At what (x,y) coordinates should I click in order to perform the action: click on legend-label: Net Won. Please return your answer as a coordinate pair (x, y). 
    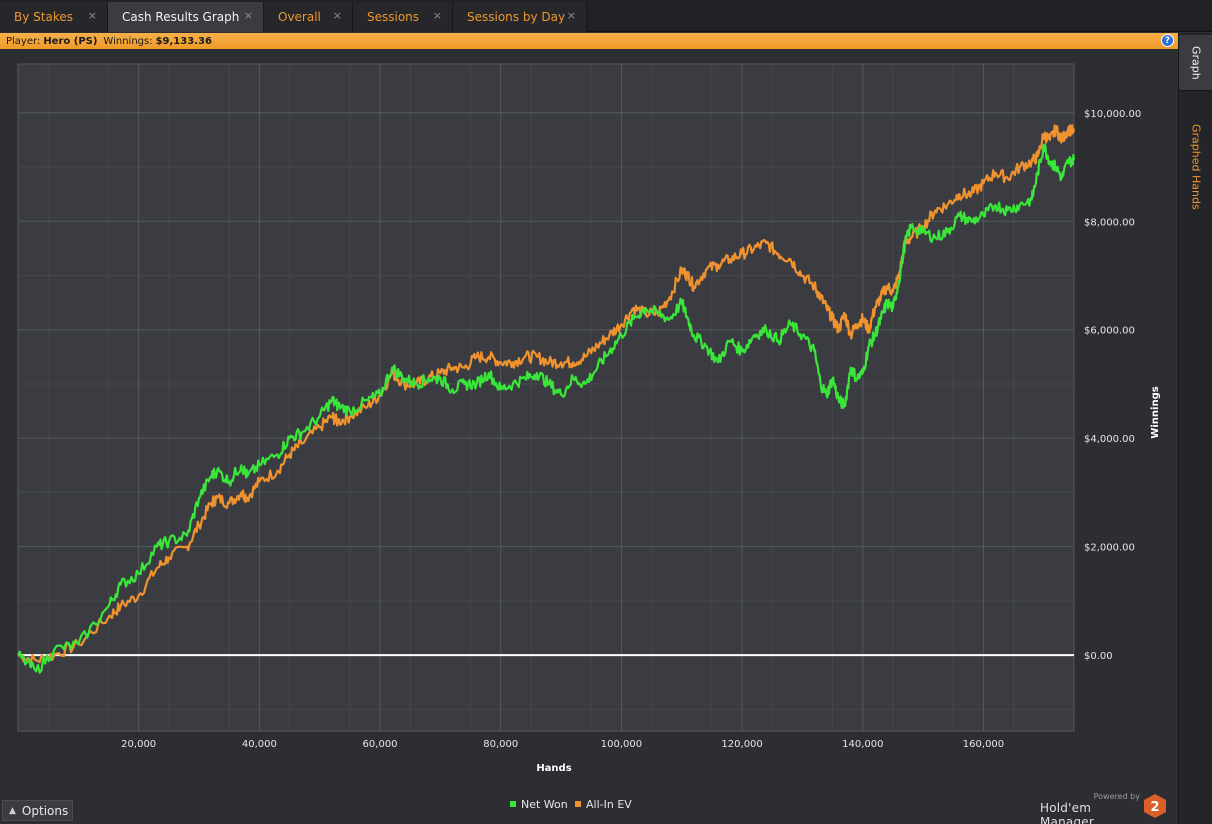
    Looking at the image, I should click on (544, 804).